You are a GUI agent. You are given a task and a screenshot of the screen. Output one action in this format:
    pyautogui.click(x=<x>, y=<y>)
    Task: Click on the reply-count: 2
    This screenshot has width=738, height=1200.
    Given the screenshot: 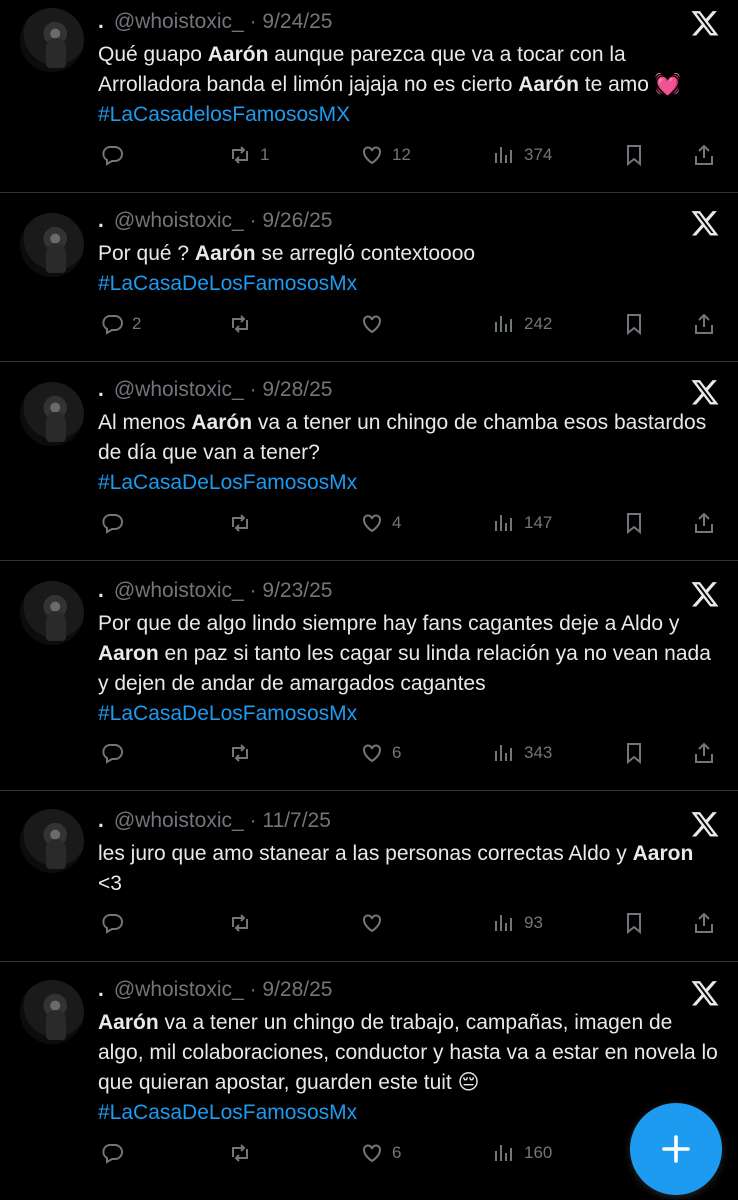 What is the action you would take?
    pyautogui.click(x=137, y=323)
    